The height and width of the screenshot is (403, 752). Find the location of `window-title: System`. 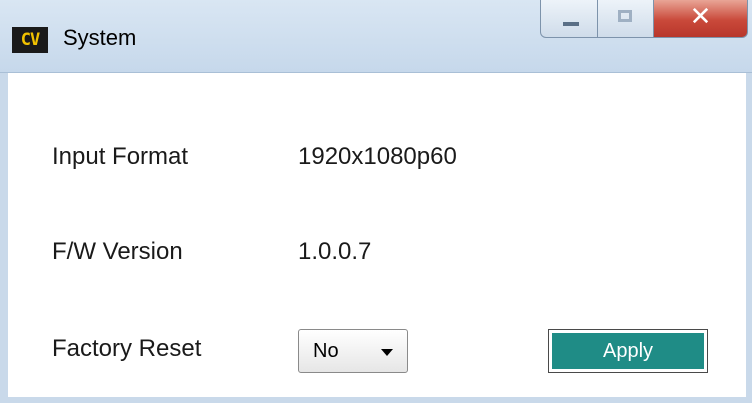

window-title: System is located at coordinates (100, 37).